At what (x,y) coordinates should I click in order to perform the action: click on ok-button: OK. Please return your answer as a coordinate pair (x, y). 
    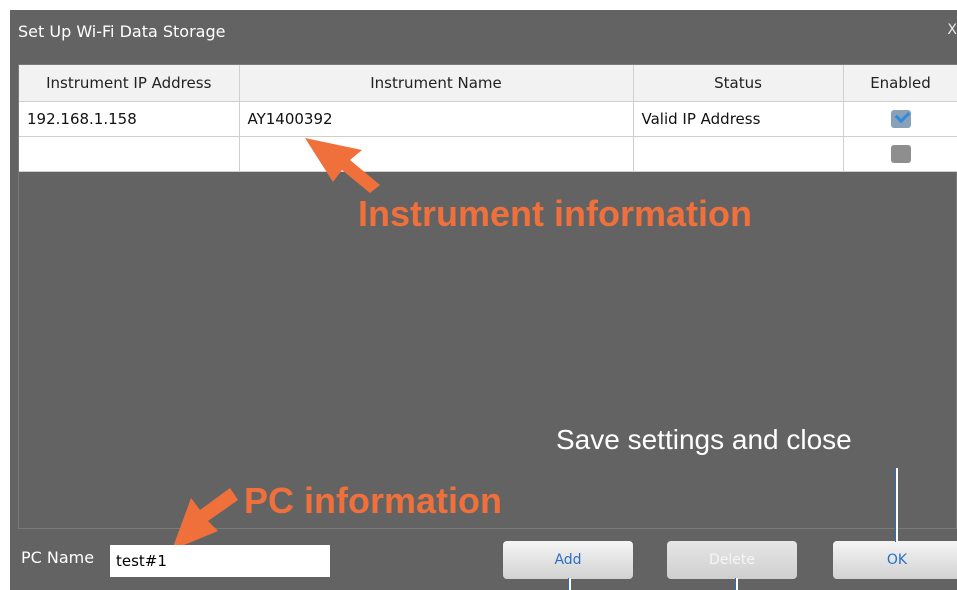
    Looking at the image, I should click on (895, 560).